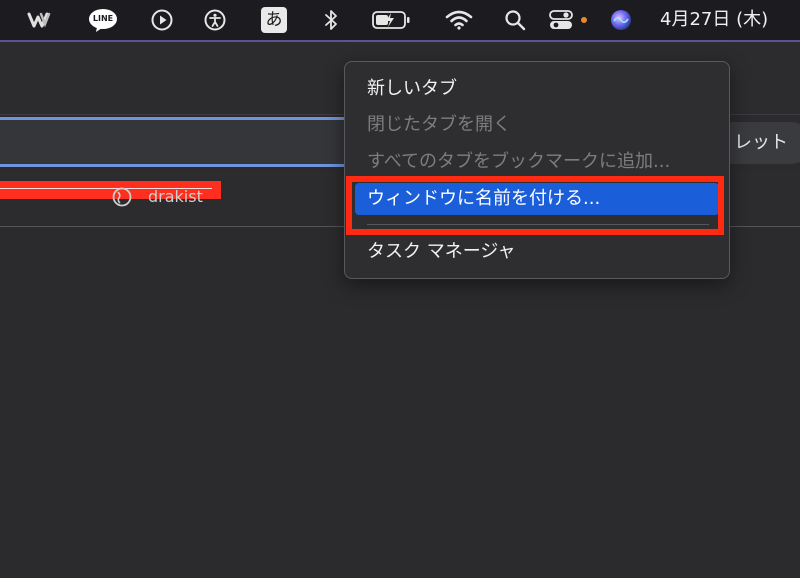 The image size is (800, 578). I want to click on accessibility-icon, so click(215, 20).